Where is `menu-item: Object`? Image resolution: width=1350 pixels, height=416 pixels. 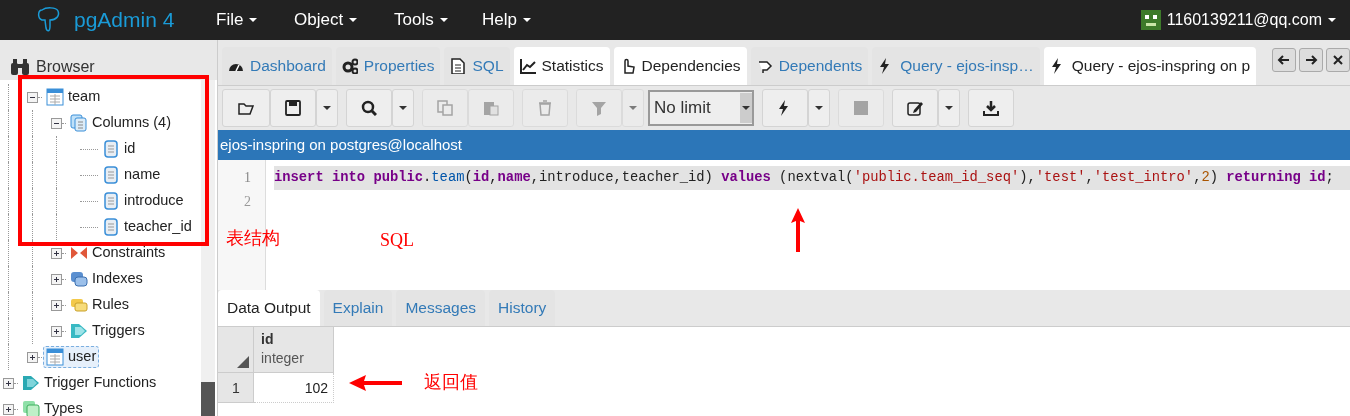 menu-item: Object is located at coordinates (344, 20).